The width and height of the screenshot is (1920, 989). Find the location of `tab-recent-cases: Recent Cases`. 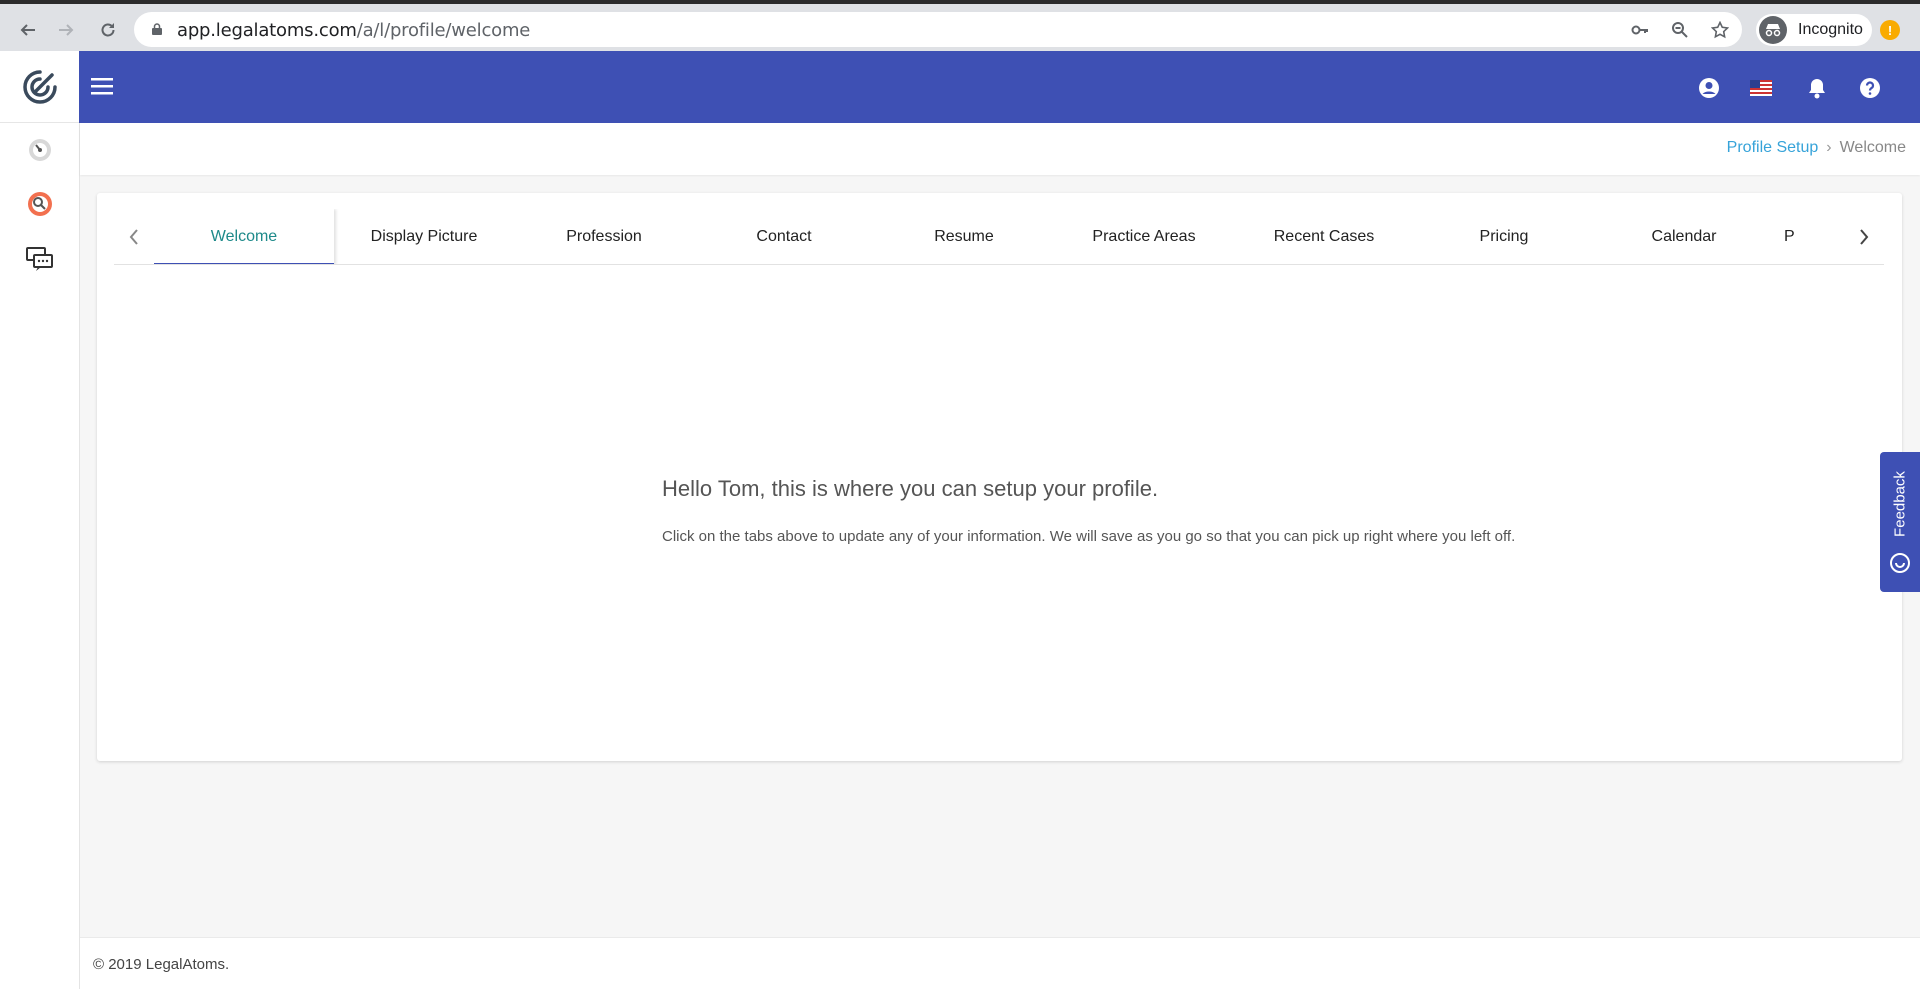

tab-recent-cases: Recent Cases is located at coordinates (1324, 236).